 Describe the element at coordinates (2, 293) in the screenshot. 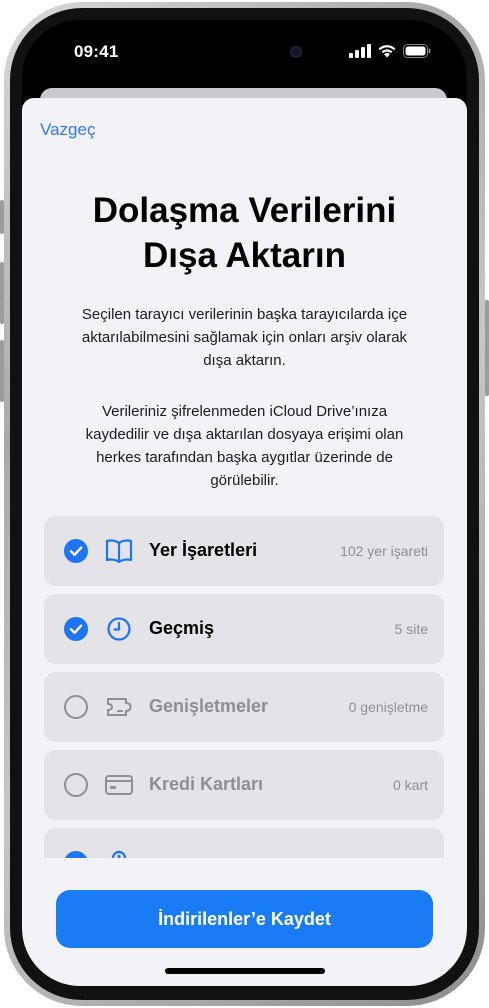

I see `volume-up-button` at that location.